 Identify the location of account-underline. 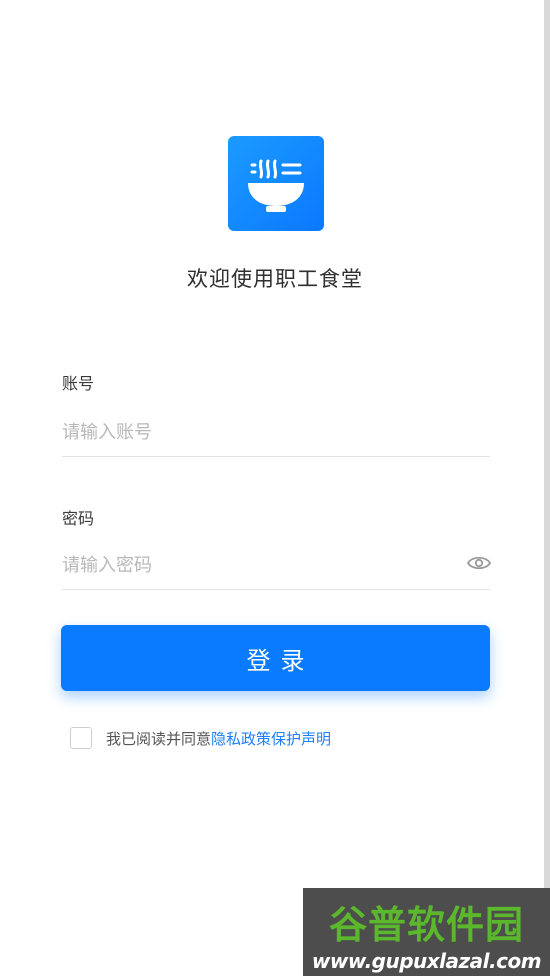
(276, 456).